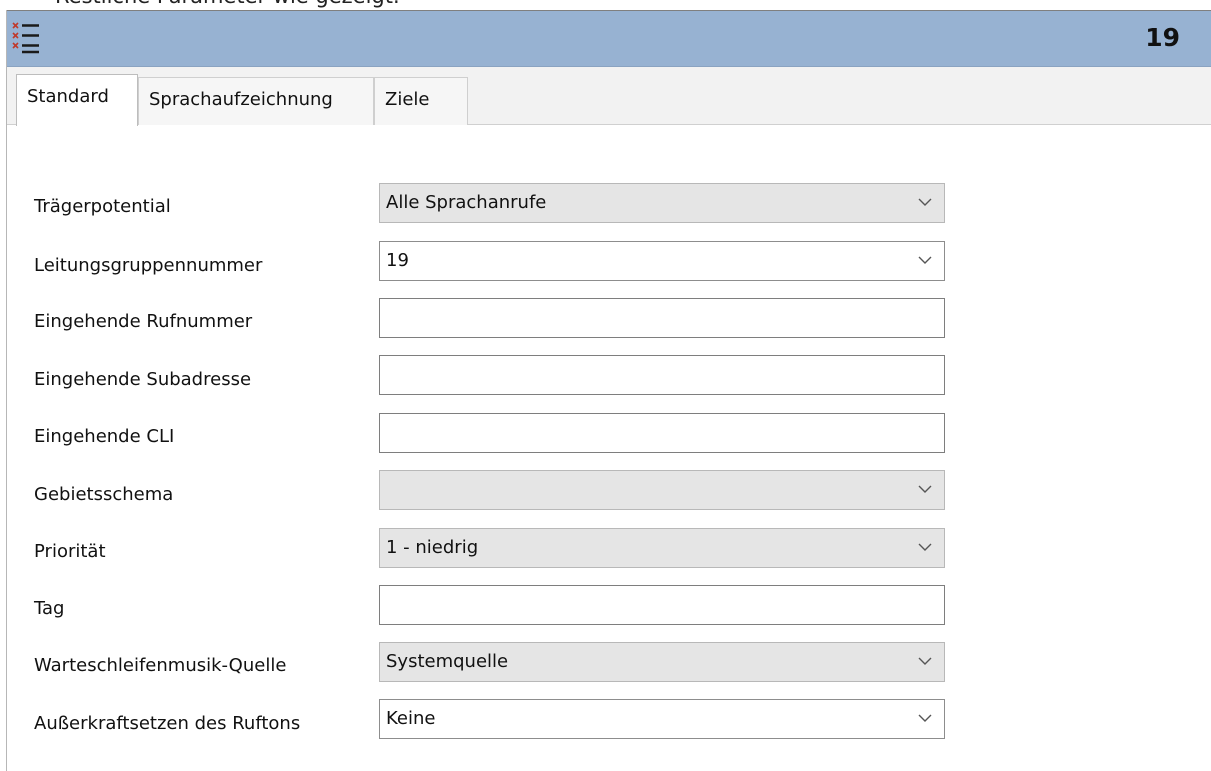  What do you see at coordinates (662, 548) in the screenshot?
I see `prioritaet-dropdown: 1 - niedrig` at bounding box center [662, 548].